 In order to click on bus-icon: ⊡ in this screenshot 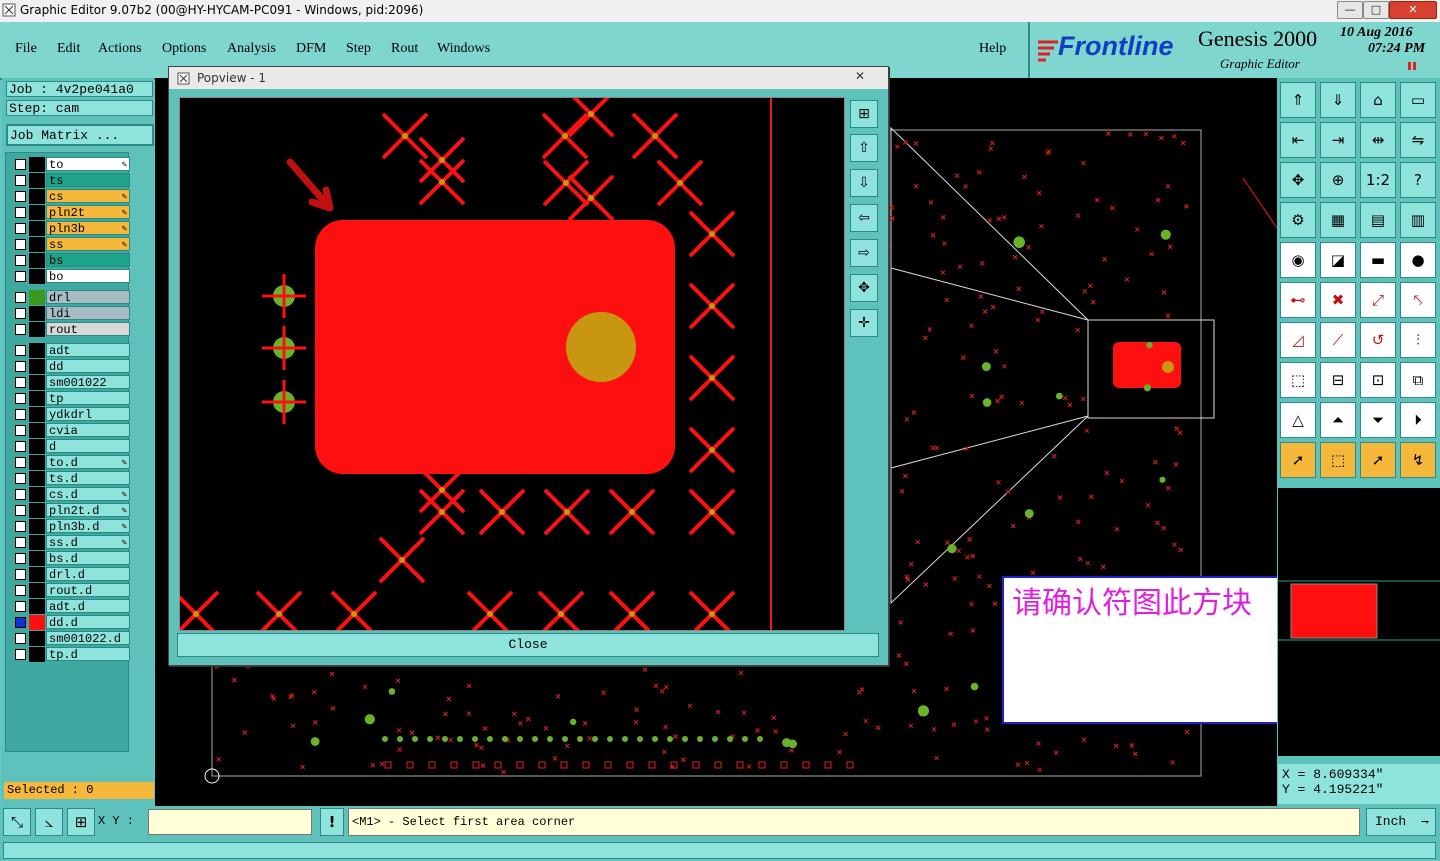, I will do `click(1378, 380)`.